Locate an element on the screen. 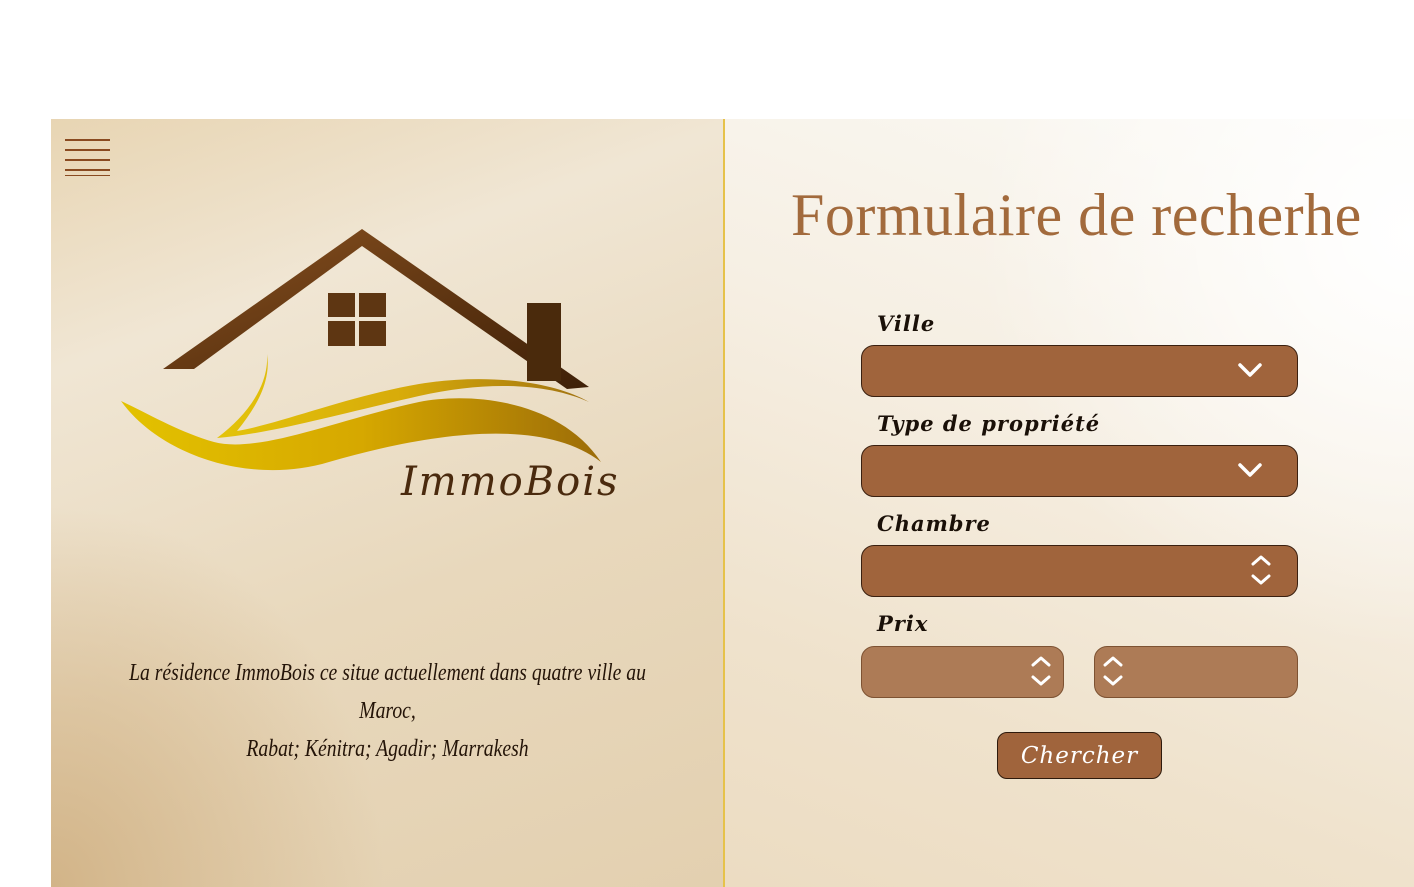 This screenshot has width=1414, height=887. hamburger-menu-icon is located at coordinates (88, 157).